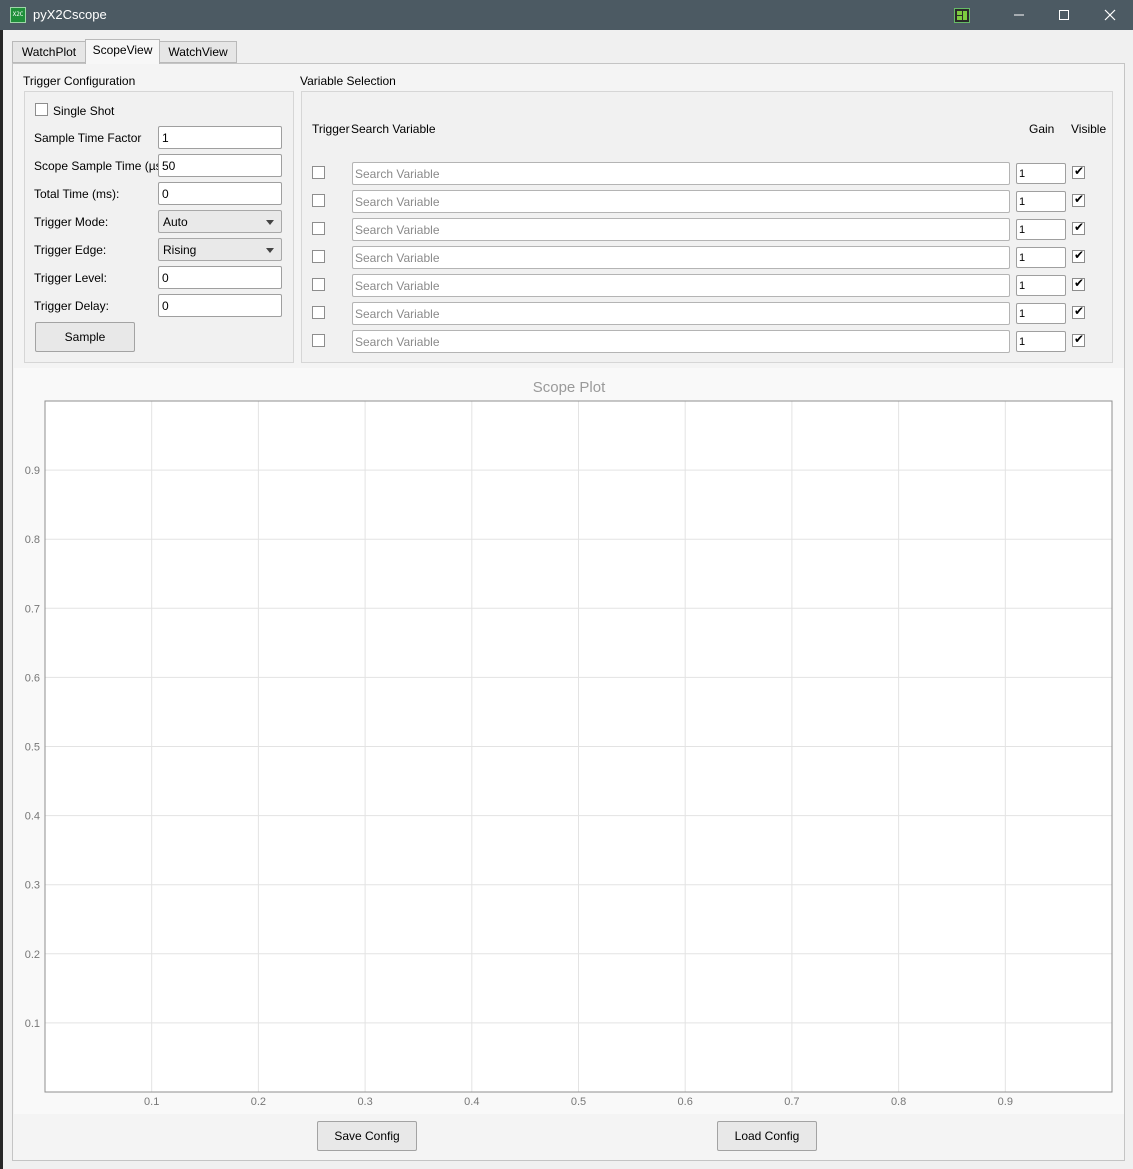 The height and width of the screenshot is (1169, 1133). What do you see at coordinates (220, 165) in the screenshot?
I see `scope-sample-time-field: 50` at bounding box center [220, 165].